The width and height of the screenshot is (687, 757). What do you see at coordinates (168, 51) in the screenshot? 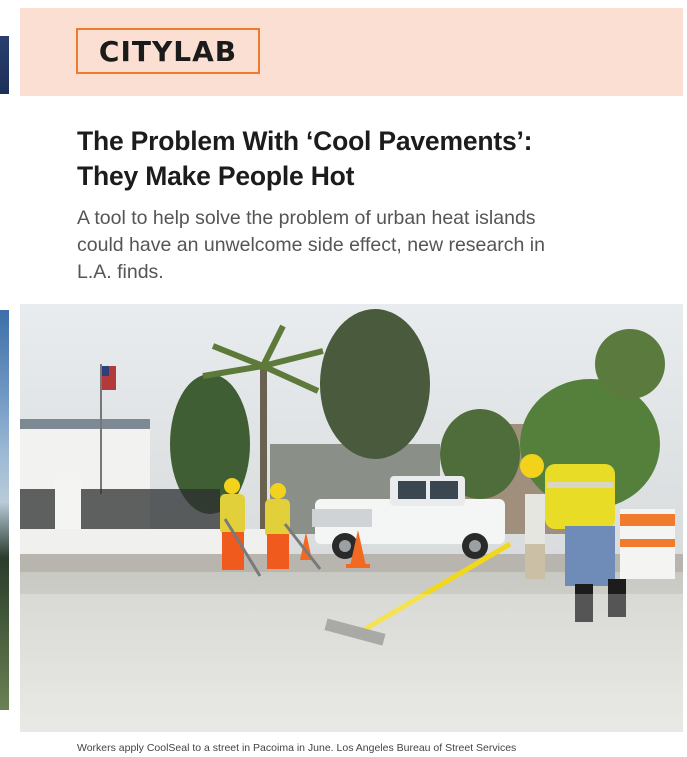
I see `citylab-logo: CITYLAB` at bounding box center [168, 51].